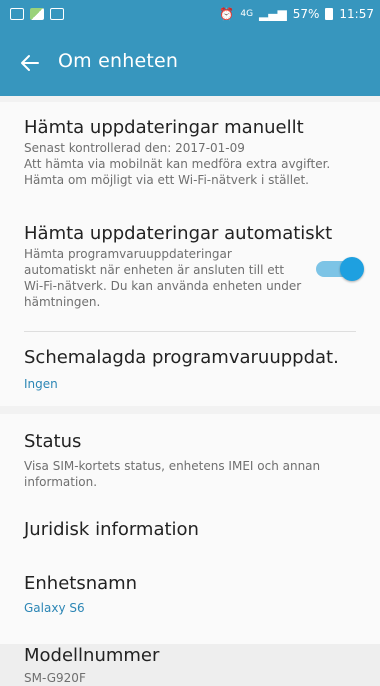  Describe the element at coordinates (181, 357) in the screenshot. I see `item-title: Schemalagda programvaruuppdat.` at that location.